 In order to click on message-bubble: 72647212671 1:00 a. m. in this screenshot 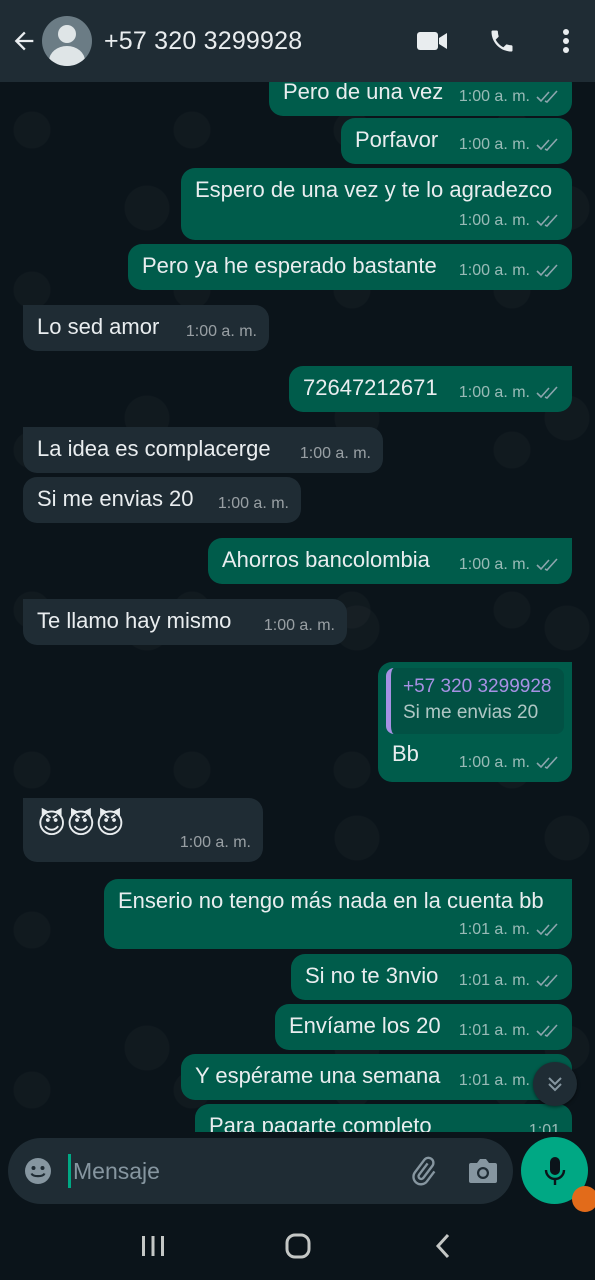, I will do `click(430, 389)`.